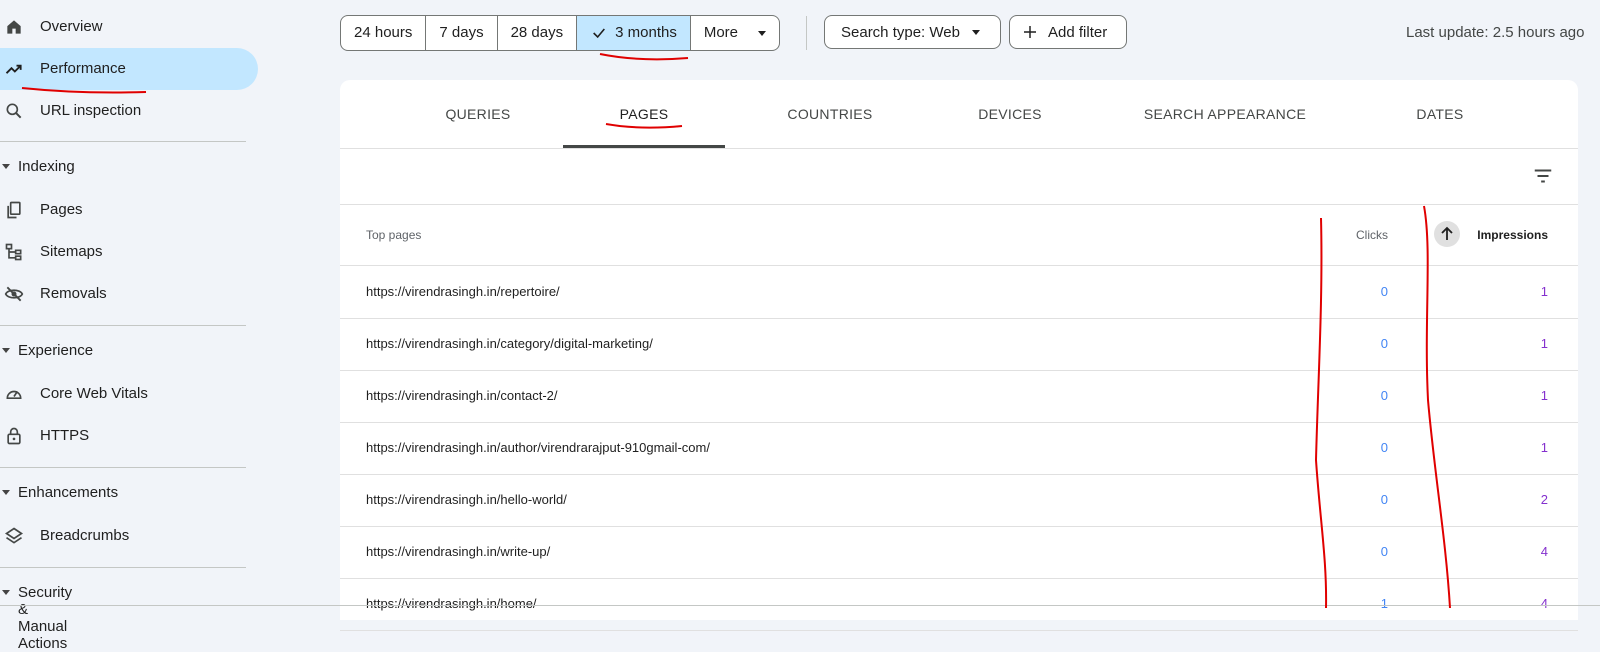  What do you see at coordinates (466, 499) in the screenshot?
I see `row-url: https://virendrasingh.in/hello-world/` at bounding box center [466, 499].